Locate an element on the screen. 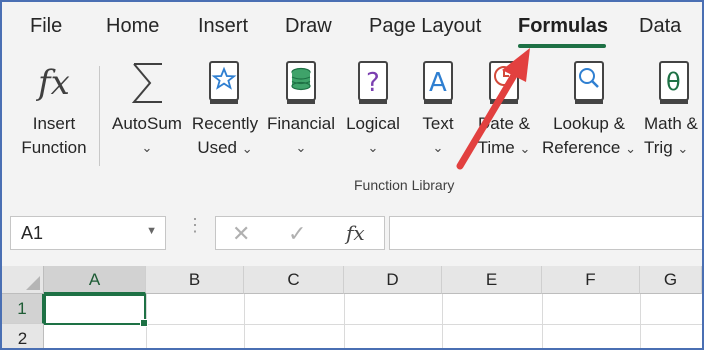 The height and width of the screenshot is (350, 704). name-box: A1 ▼ is located at coordinates (88, 233).